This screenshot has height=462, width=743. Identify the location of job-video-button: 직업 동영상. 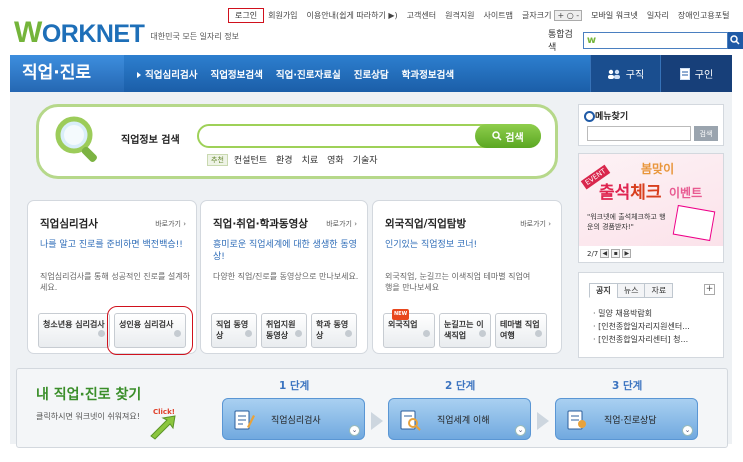
(234, 330).